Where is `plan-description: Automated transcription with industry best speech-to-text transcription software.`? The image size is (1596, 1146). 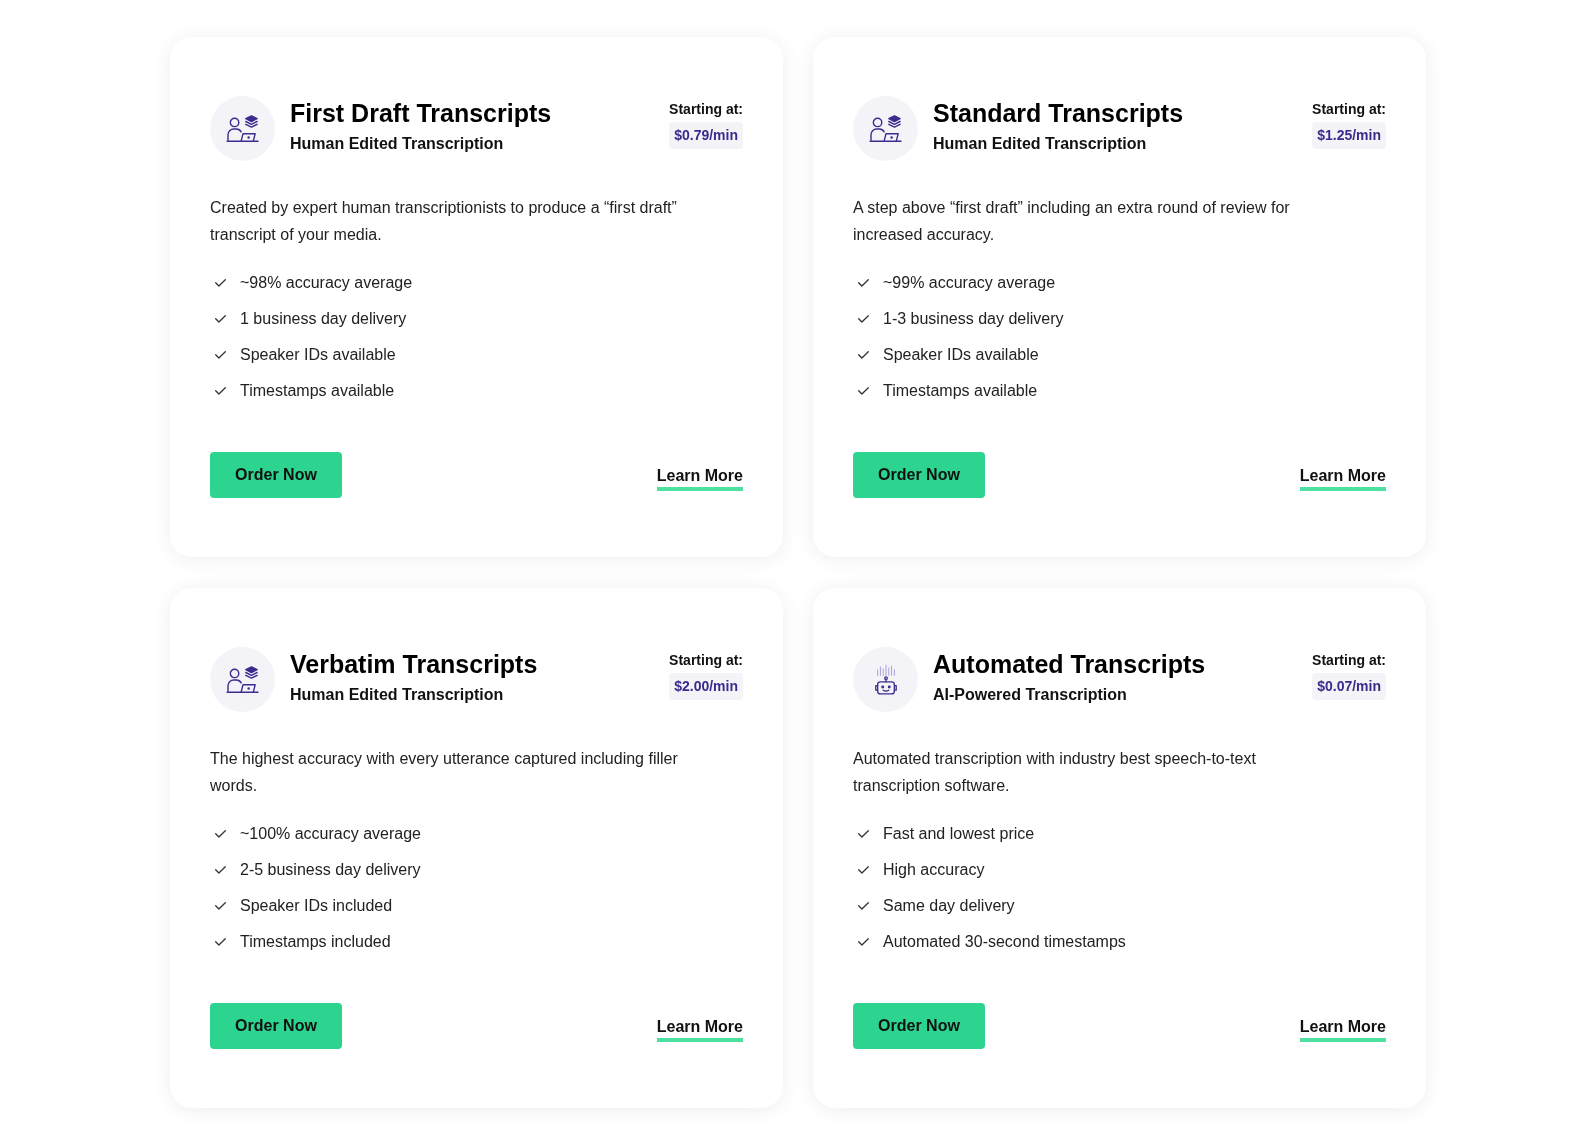
plan-description: Automated transcription with industry best speech-to-text transcription software. is located at coordinates (1055, 772).